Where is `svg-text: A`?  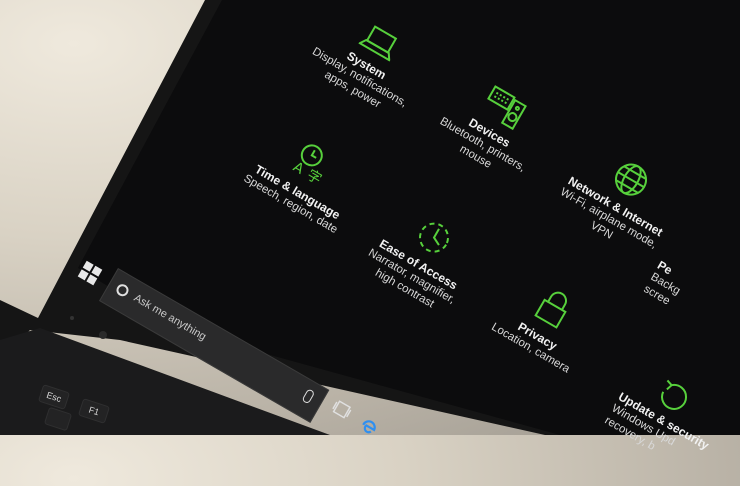 svg-text: A is located at coordinates (298, 168).